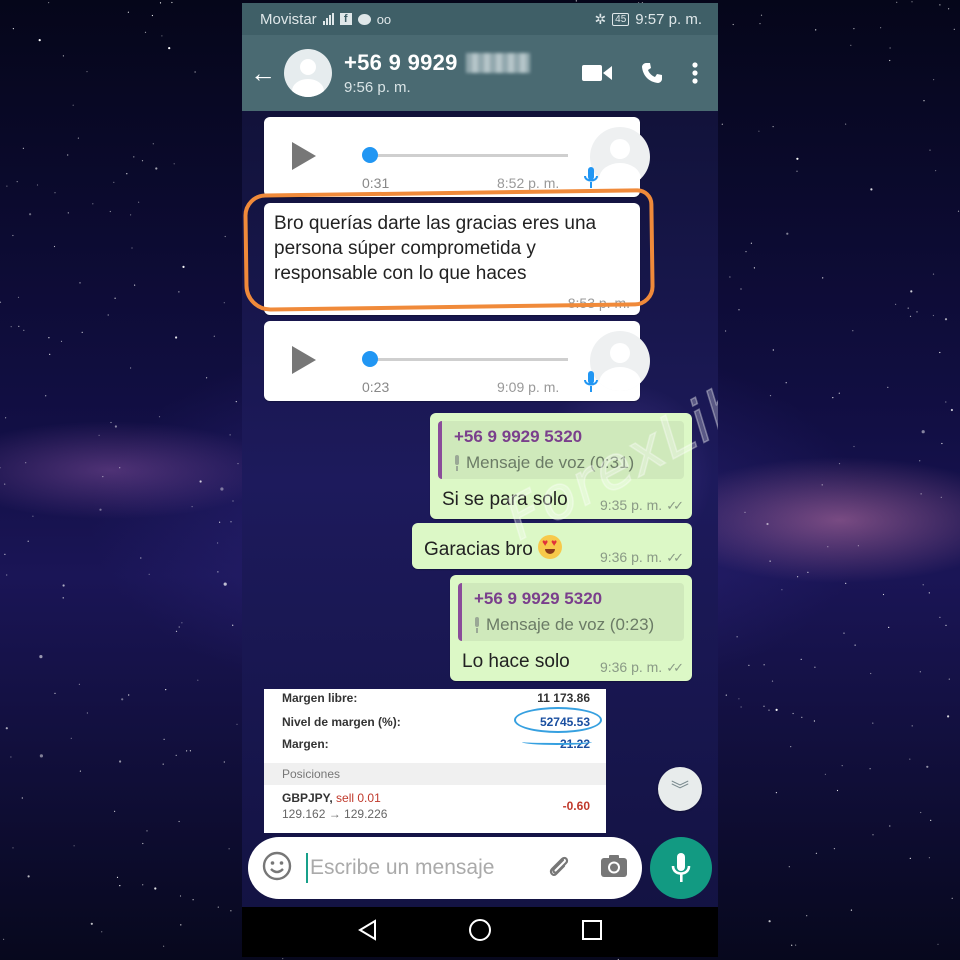 This screenshot has height=960, width=960. I want to click on record-voice-button, so click(681, 868).